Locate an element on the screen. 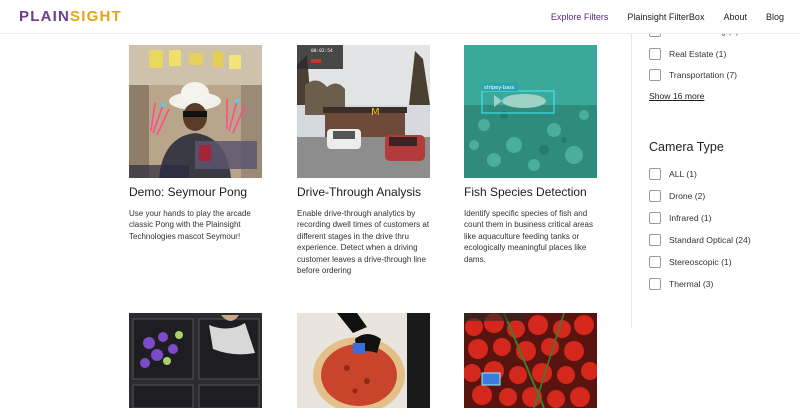 This screenshot has height=408, width=800. card-image-food-containers is located at coordinates (195, 360).